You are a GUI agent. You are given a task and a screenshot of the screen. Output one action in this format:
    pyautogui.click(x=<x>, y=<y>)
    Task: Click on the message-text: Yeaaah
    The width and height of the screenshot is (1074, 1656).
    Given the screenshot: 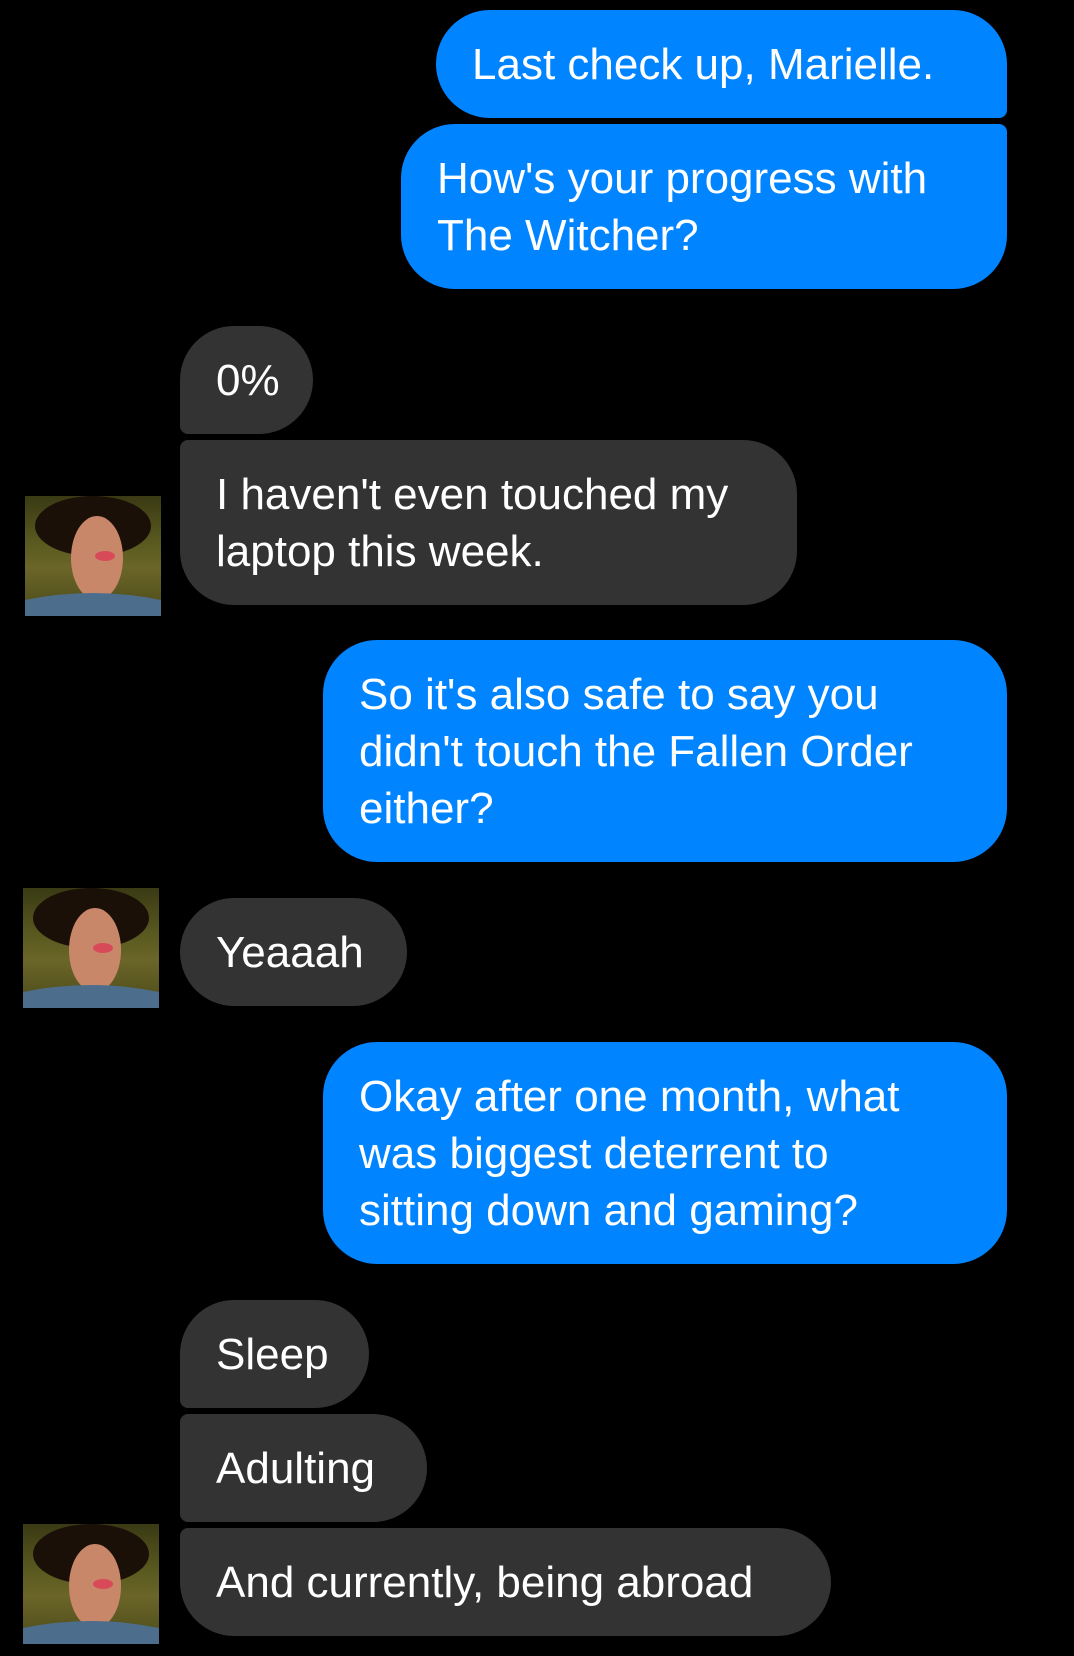 What is the action you would take?
    pyautogui.click(x=290, y=952)
    